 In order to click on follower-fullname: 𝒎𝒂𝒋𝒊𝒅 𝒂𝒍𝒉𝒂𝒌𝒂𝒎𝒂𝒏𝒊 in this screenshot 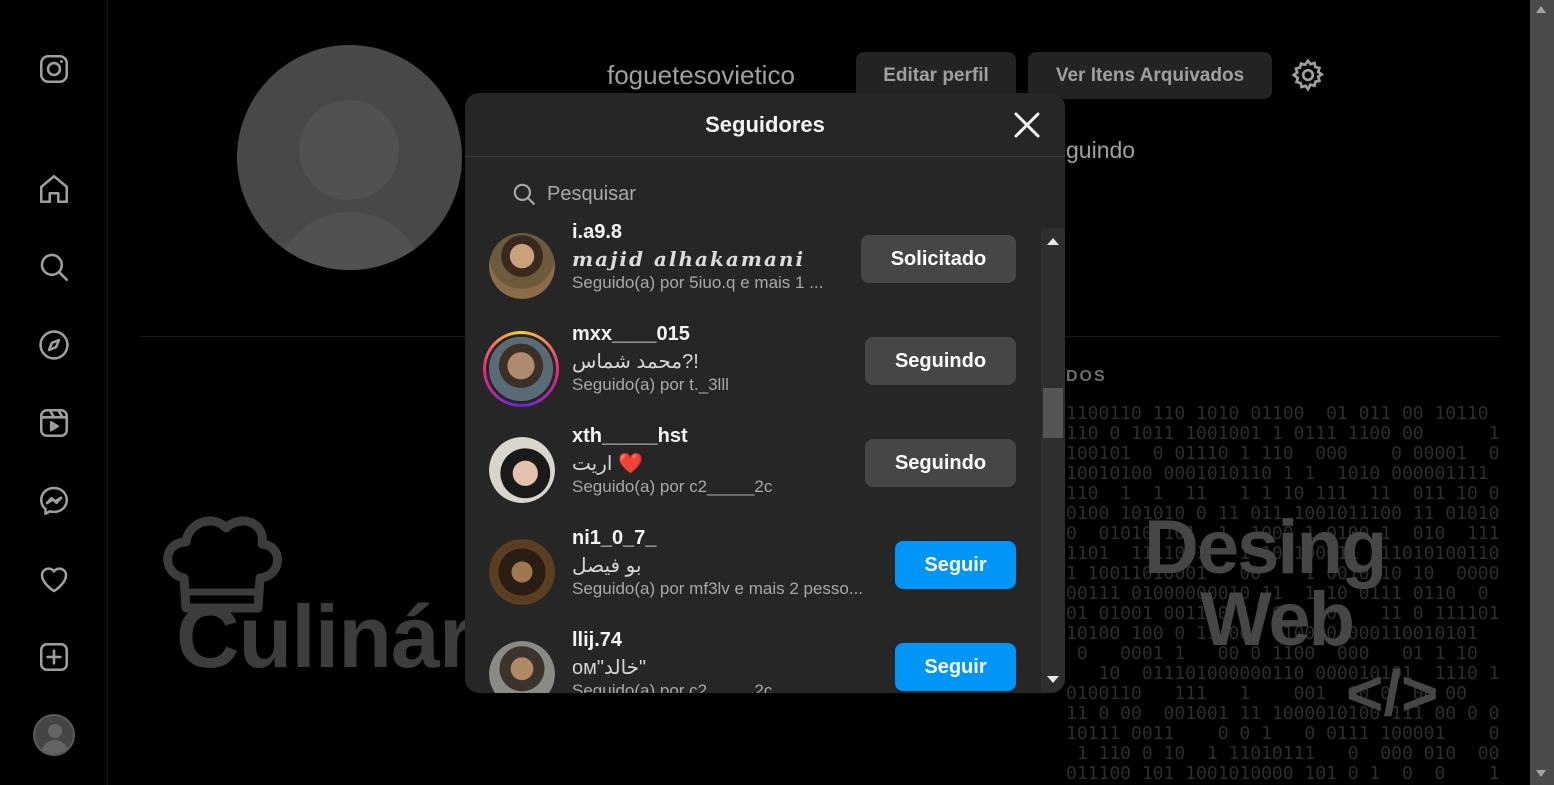, I will do `click(689, 259)`.